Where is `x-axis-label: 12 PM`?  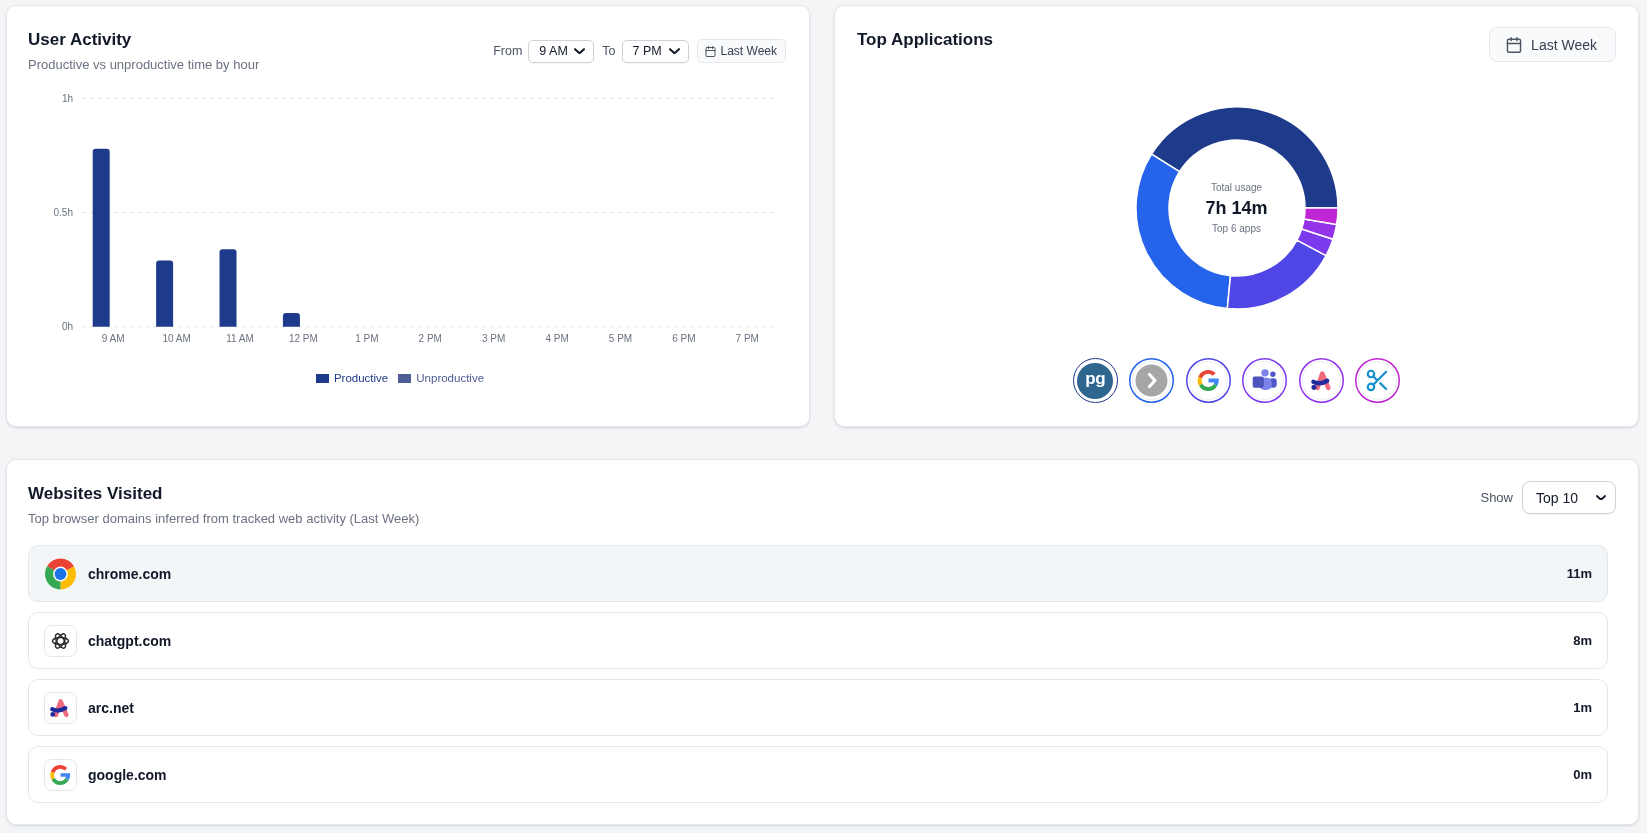
x-axis-label: 12 PM is located at coordinates (303, 338).